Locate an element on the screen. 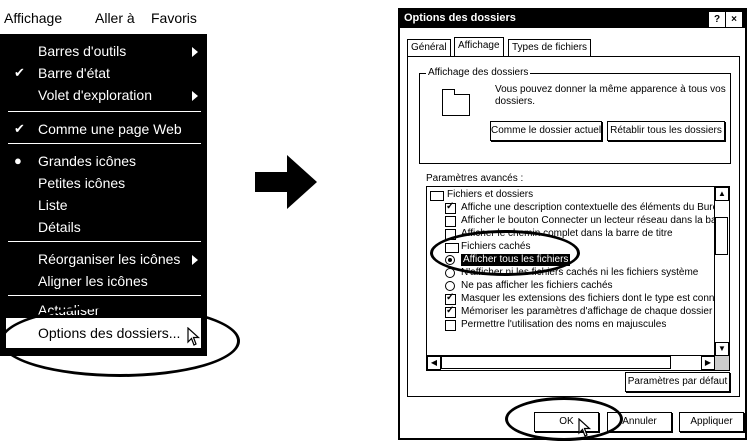 This screenshot has height=441, width=748. menu-item-details: Détails is located at coordinates (59, 227).